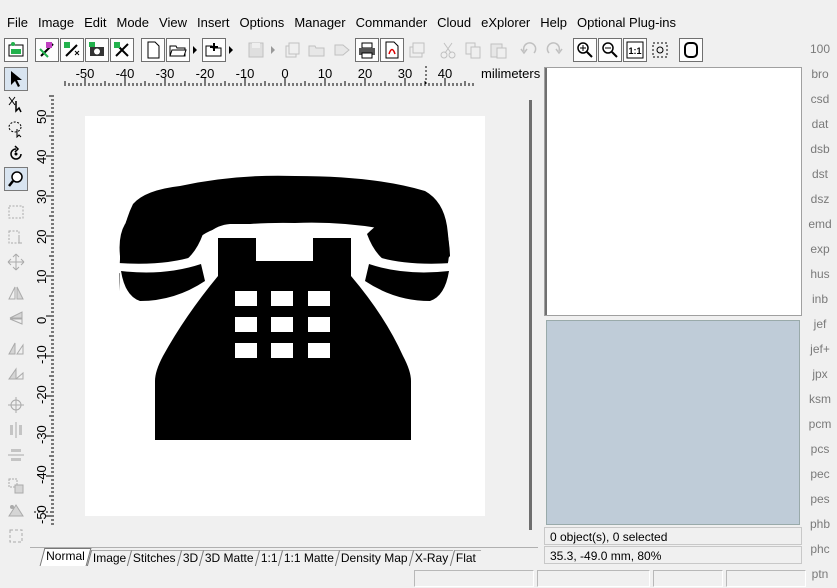 Image resolution: width=837 pixels, height=588 pixels. What do you see at coordinates (16, 179) in the screenshot?
I see `zoom-tool-icon` at bounding box center [16, 179].